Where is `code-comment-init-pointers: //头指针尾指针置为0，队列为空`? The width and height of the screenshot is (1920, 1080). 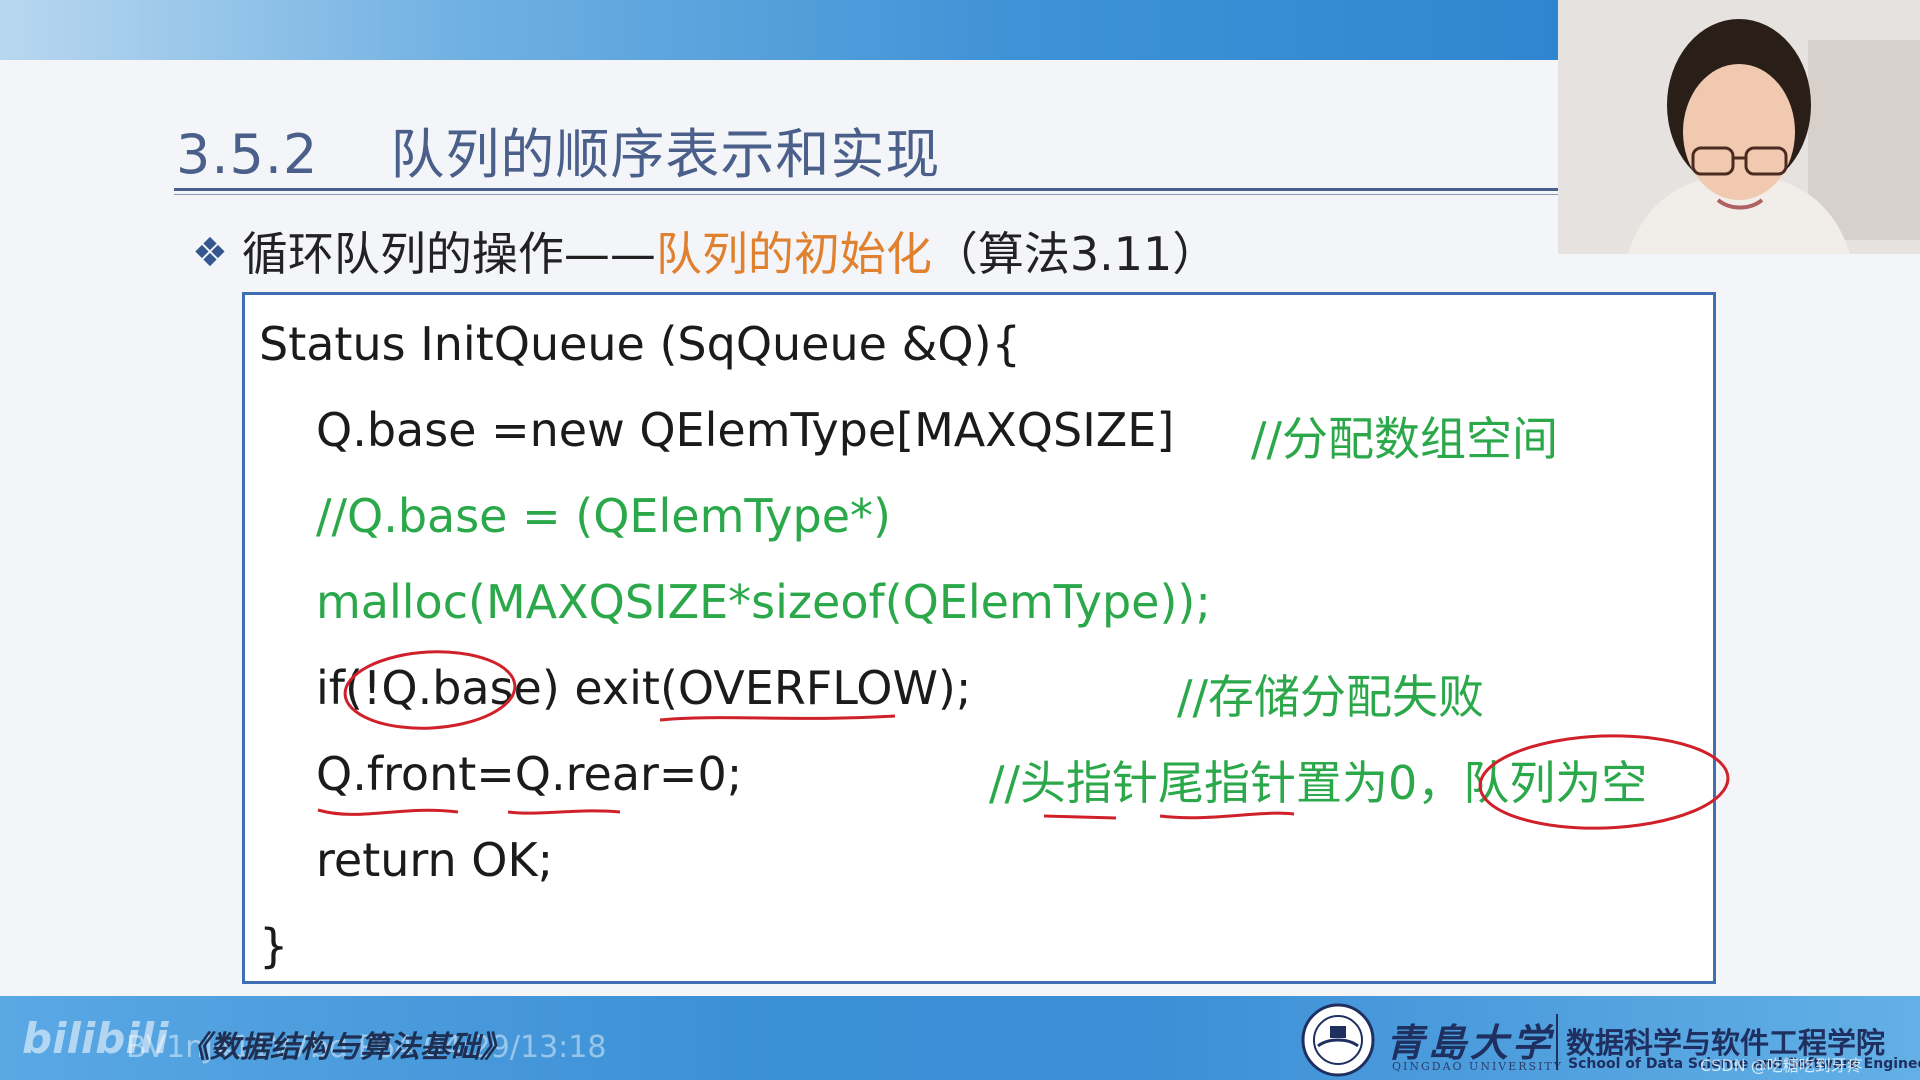 code-comment-init-pointers: //头指针尾指针置为0，队列为空 is located at coordinates (1318, 783).